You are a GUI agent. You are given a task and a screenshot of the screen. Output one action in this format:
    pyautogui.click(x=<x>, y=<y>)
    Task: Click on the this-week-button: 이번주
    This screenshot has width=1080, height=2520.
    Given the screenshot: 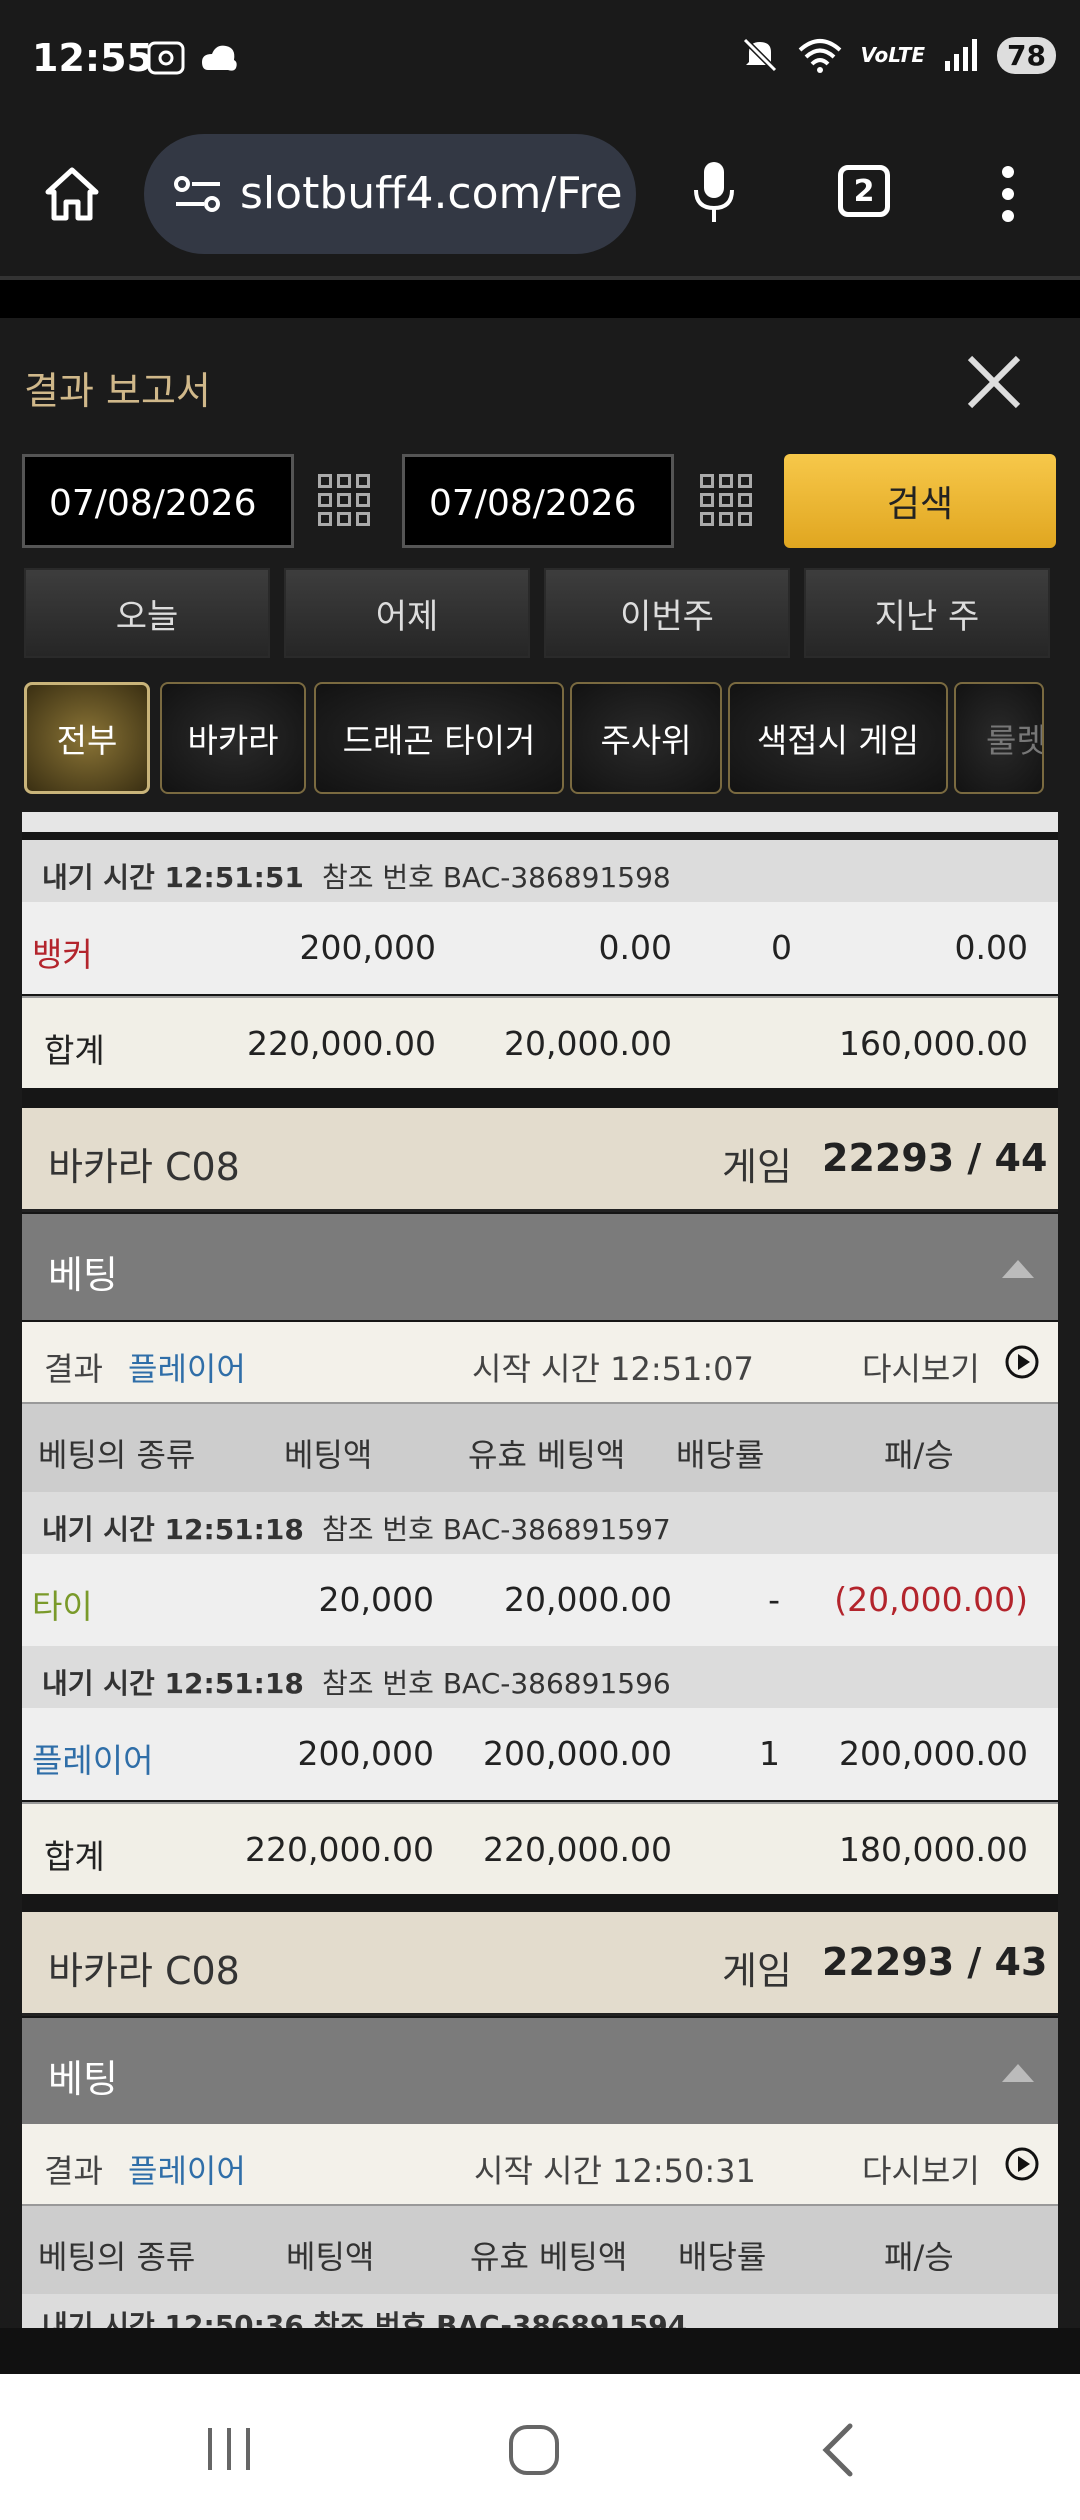 What is the action you would take?
    pyautogui.click(x=667, y=613)
    